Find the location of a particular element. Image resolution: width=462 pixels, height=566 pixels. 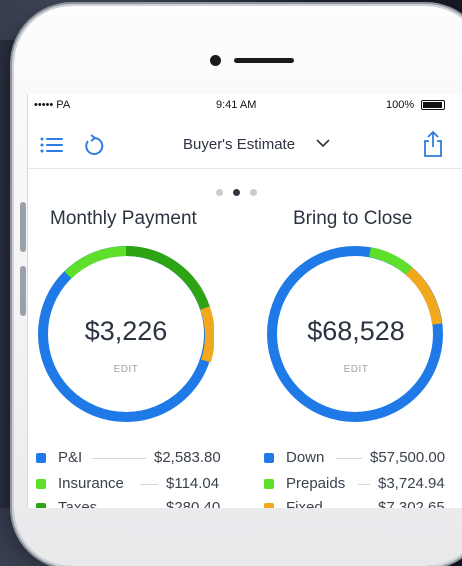

legend-row-down: Down $57,500.00 is located at coordinates (362, 460).